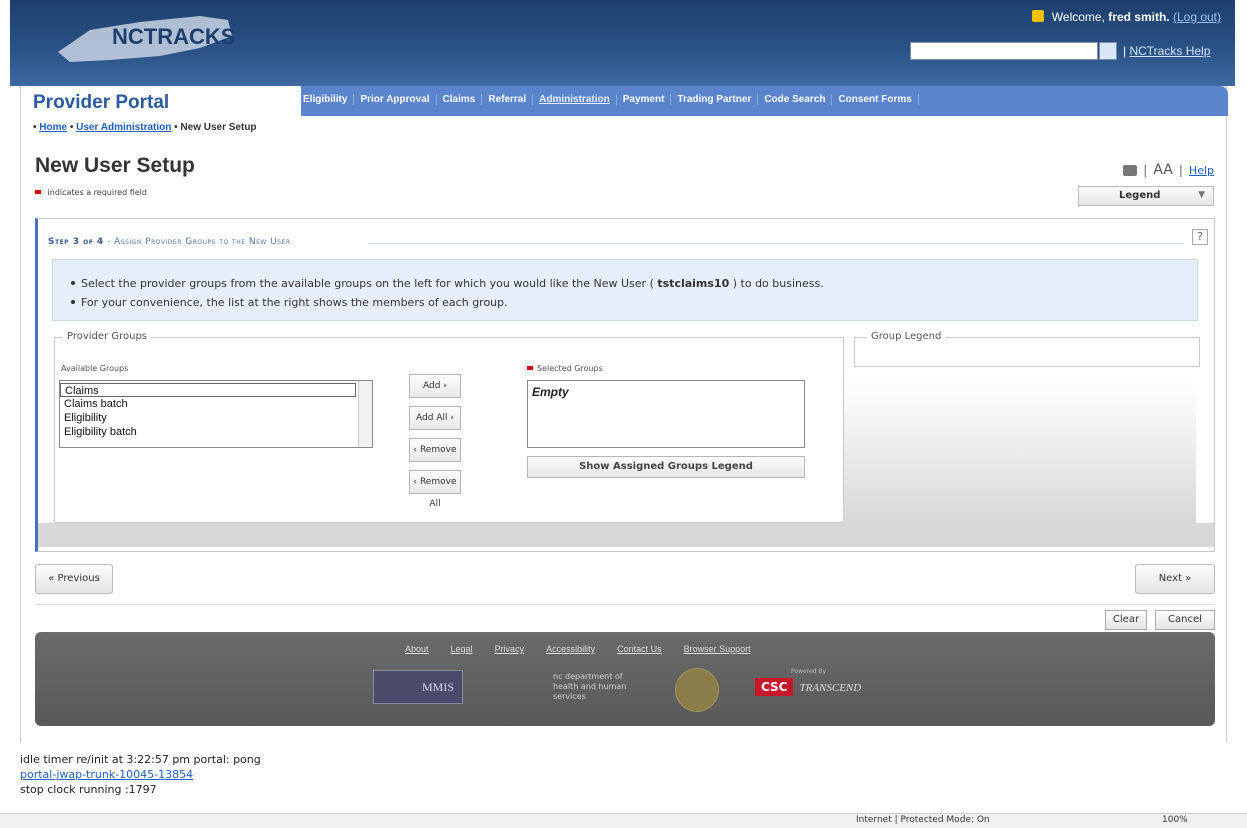 The height and width of the screenshot is (828, 1247). I want to click on nav-payment: Payment, so click(644, 99).